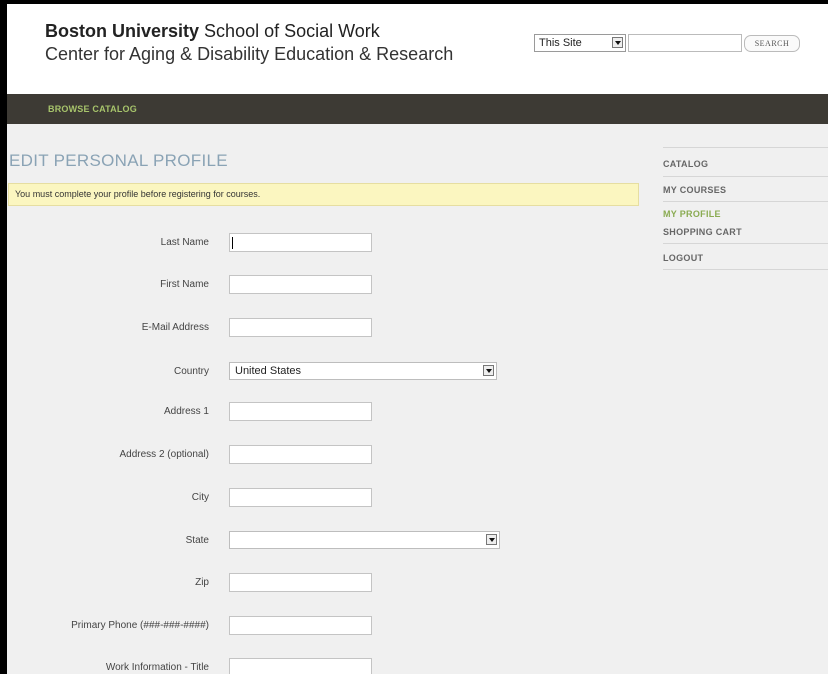 This screenshot has width=828, height=674. Describe the element at coordinates (745, 232) in the screenshot. I see `sidebar-item-shopping-cart: SHOPPING CART` at that location.